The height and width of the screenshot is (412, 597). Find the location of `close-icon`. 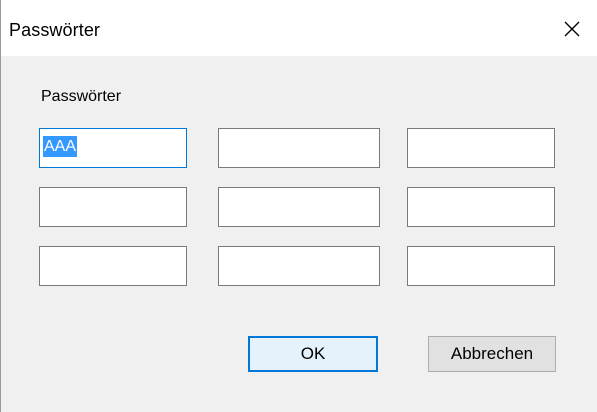

close-icon is located at coordinates (572, 29).